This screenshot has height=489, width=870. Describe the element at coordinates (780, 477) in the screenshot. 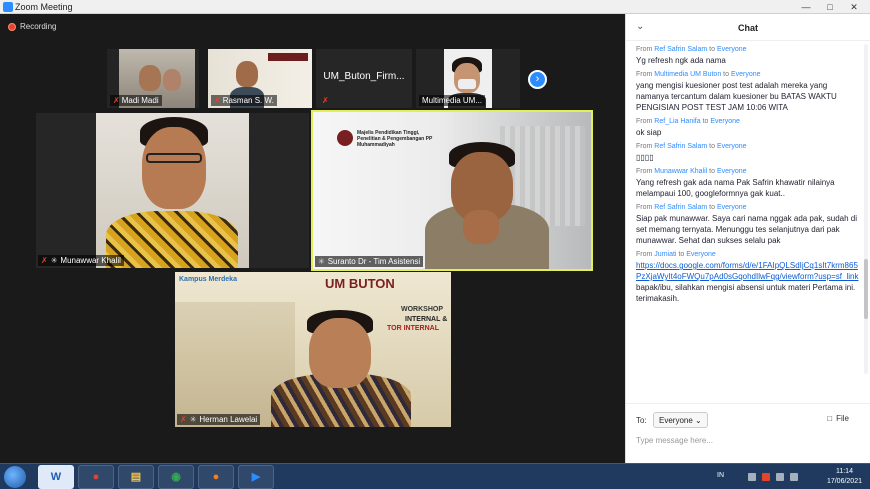

I see `network-icon` at that location.